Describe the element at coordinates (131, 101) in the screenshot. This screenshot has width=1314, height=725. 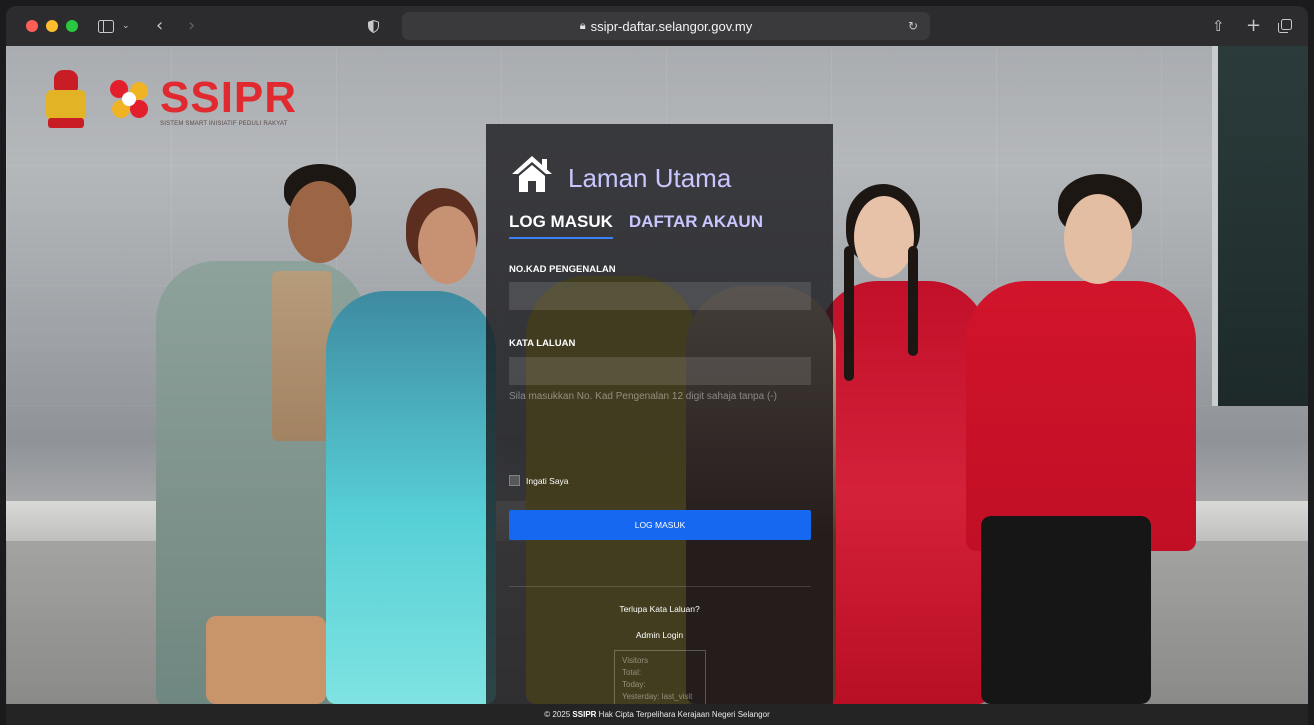
I see `ssipr-flower-icon` at that location.